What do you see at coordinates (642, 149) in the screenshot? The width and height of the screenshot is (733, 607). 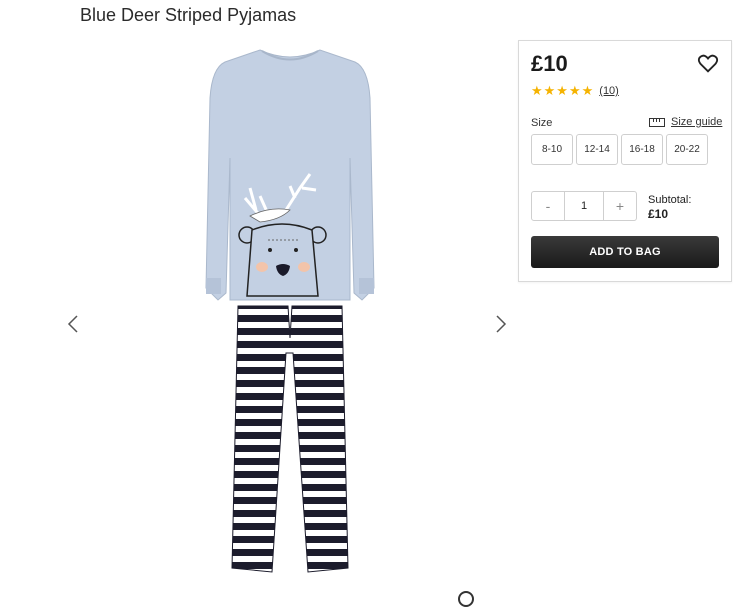 I see `size-option-16-18: 16-18` at bounding box center [642, 149].